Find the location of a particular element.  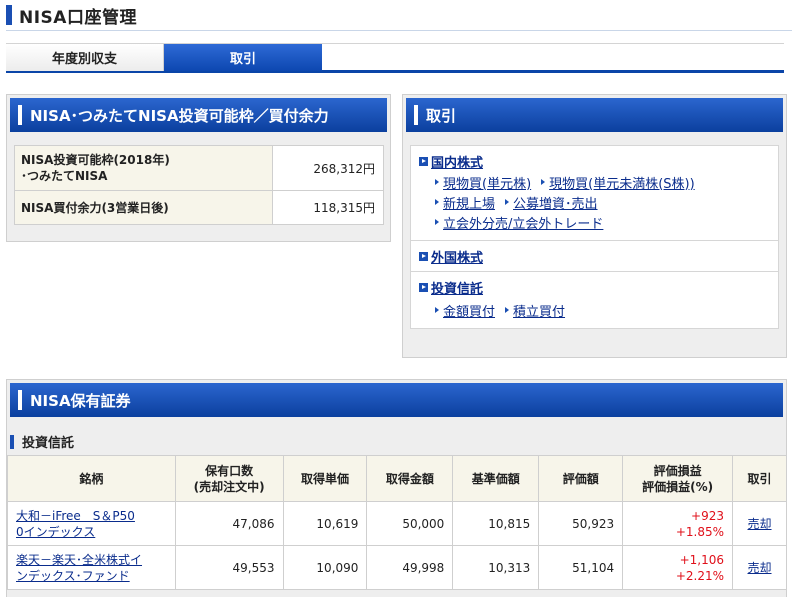

quota-label-investable: NISA投資可能枠(2018年) ･つみたてNISA is located at coordinates (143, 168).